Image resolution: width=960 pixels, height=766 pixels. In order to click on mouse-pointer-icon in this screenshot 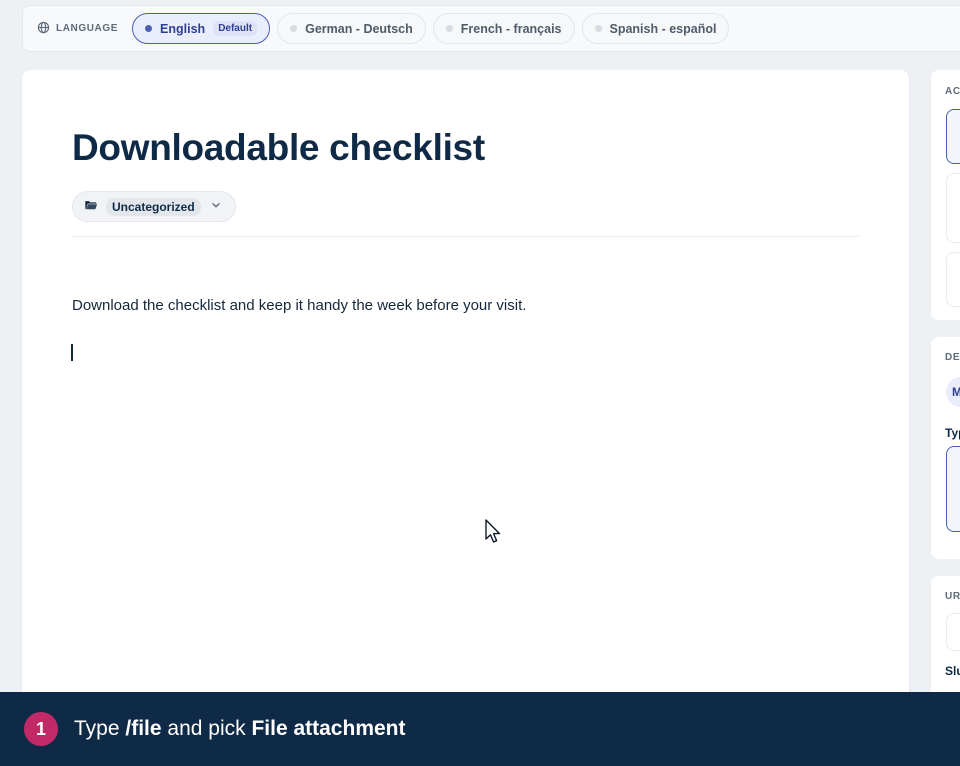, I will do `click(494, 532)`.